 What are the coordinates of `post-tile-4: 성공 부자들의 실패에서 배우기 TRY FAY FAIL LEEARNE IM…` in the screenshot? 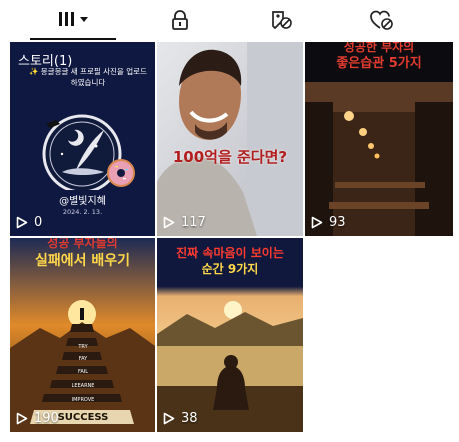 It's located at (82, 335).